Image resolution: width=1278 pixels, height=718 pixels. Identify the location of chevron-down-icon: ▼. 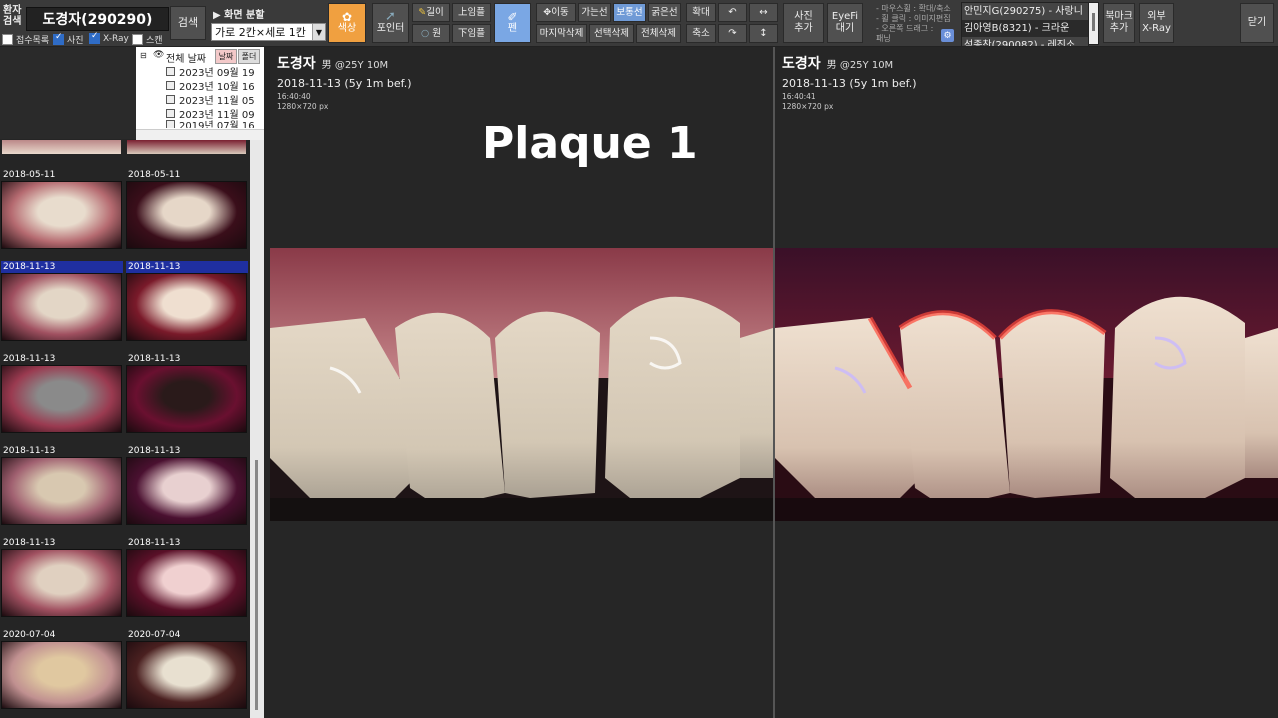
(318, 32).